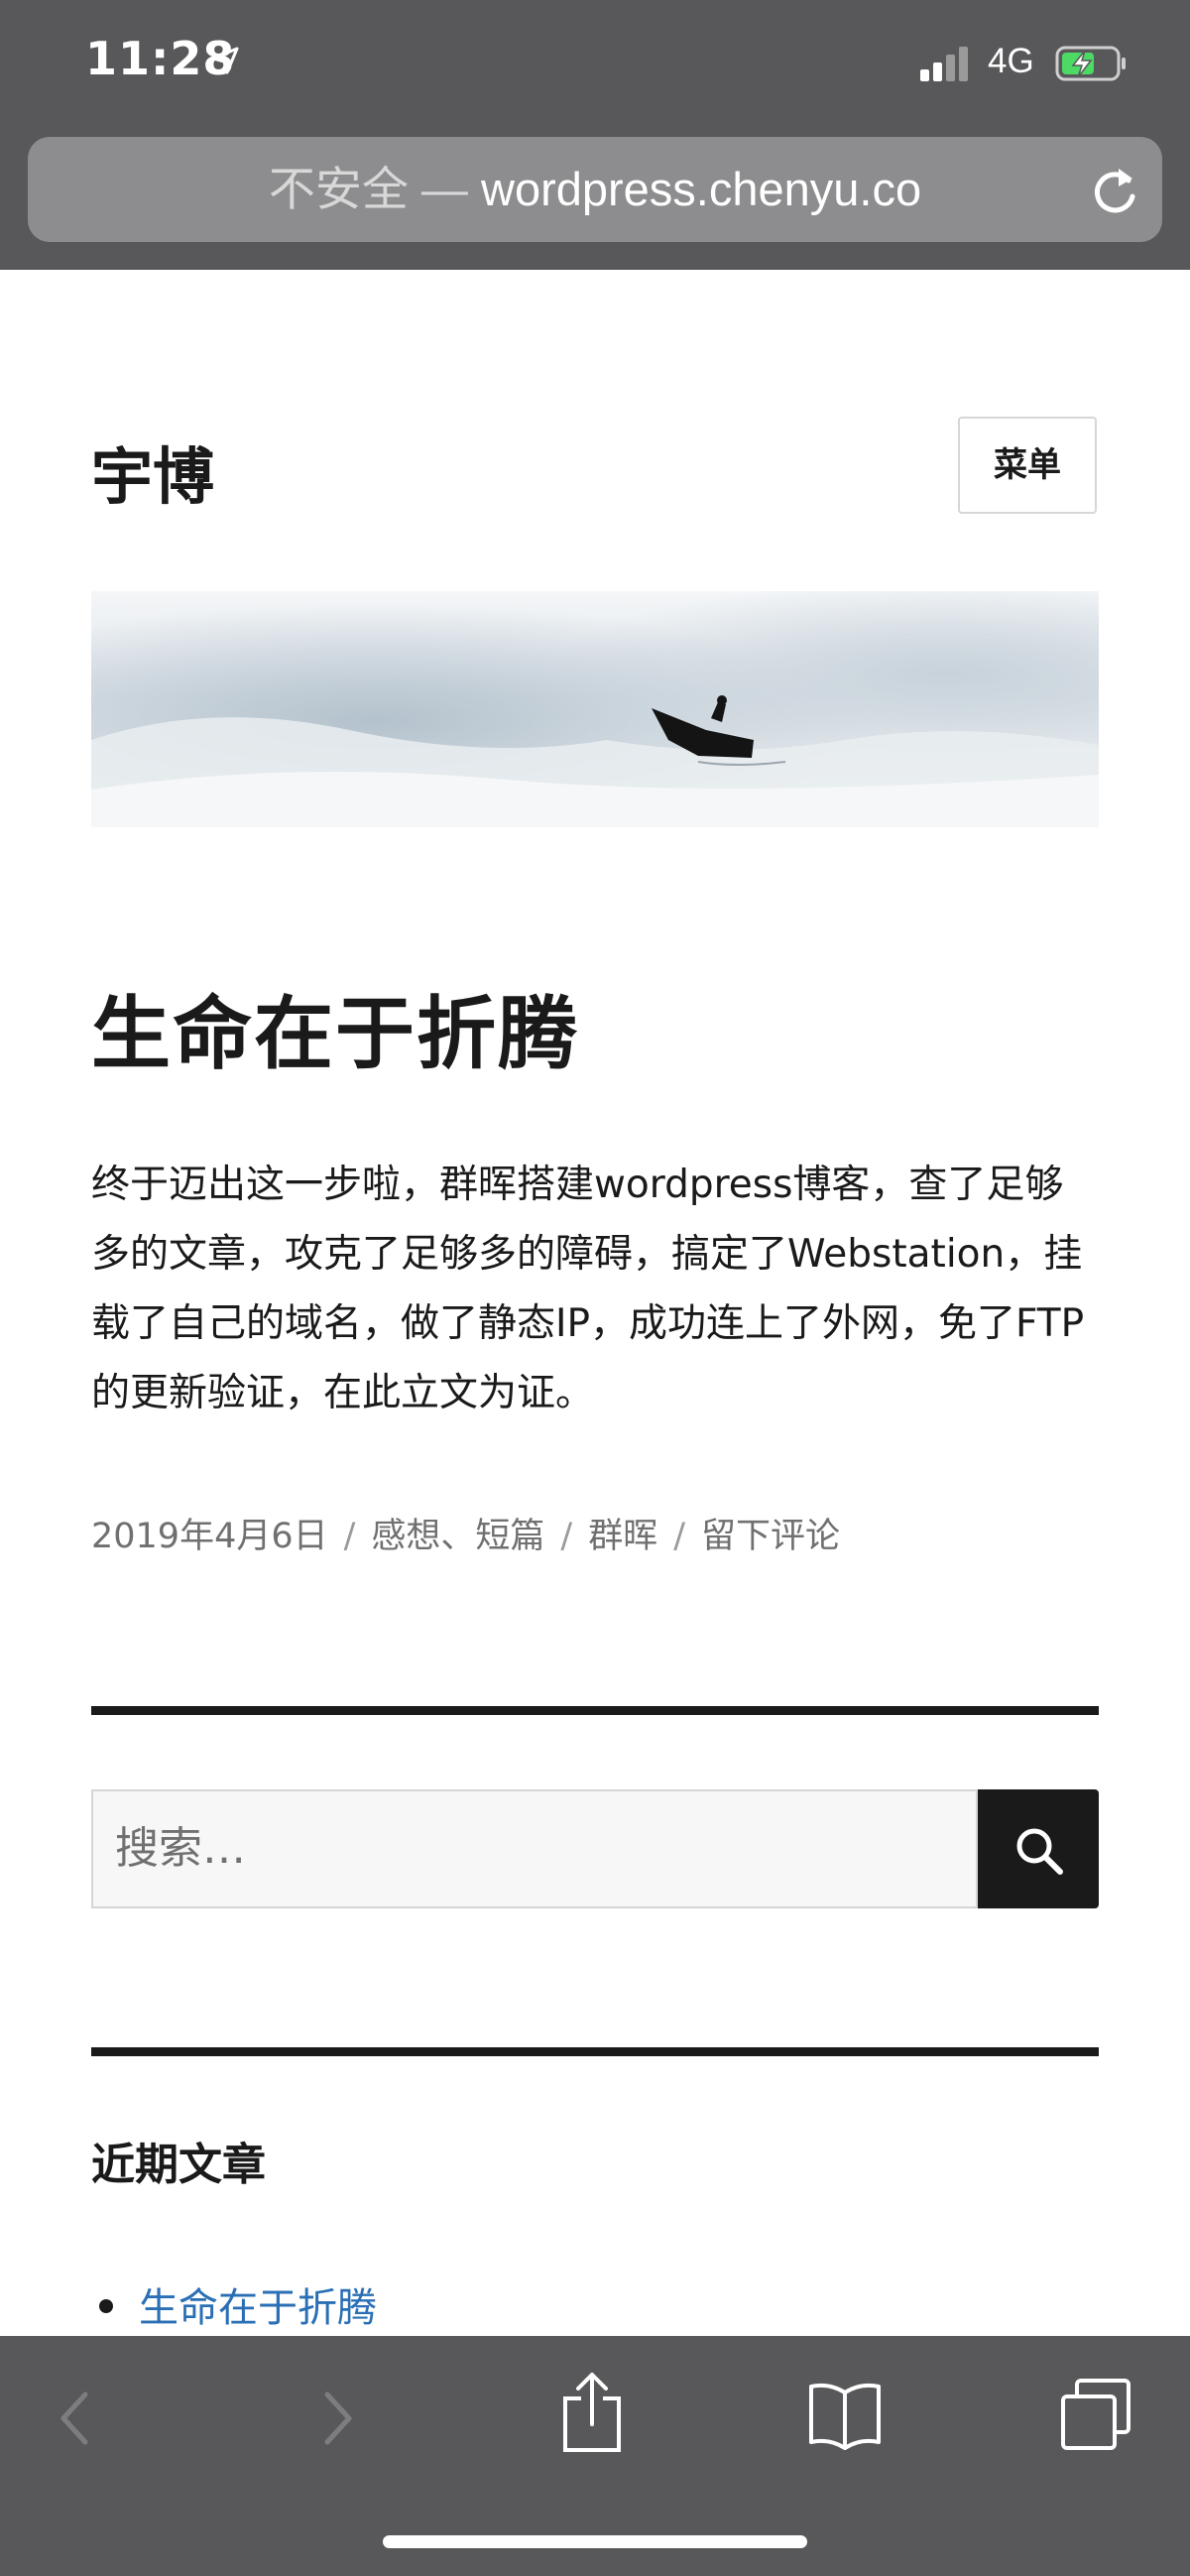  What do you see at coordinates (152, 471) in the screenshot?
I see `site-title: 宇博` at bounding box center [152, 471].